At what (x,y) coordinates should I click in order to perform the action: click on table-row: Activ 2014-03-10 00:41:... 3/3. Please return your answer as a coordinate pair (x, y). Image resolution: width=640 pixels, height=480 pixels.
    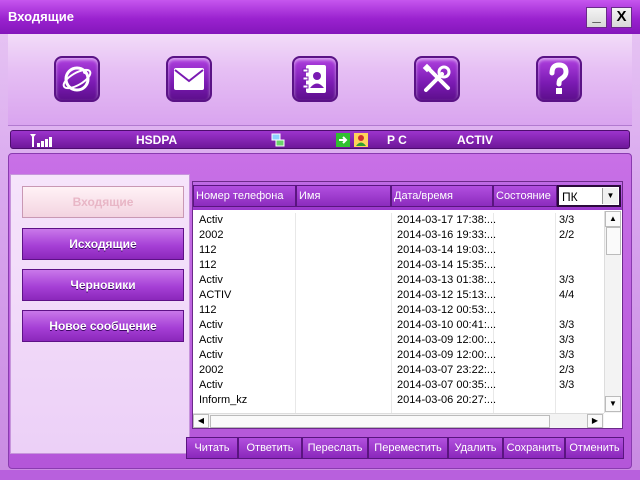
    Looking at the image, I should click on (399, 325).